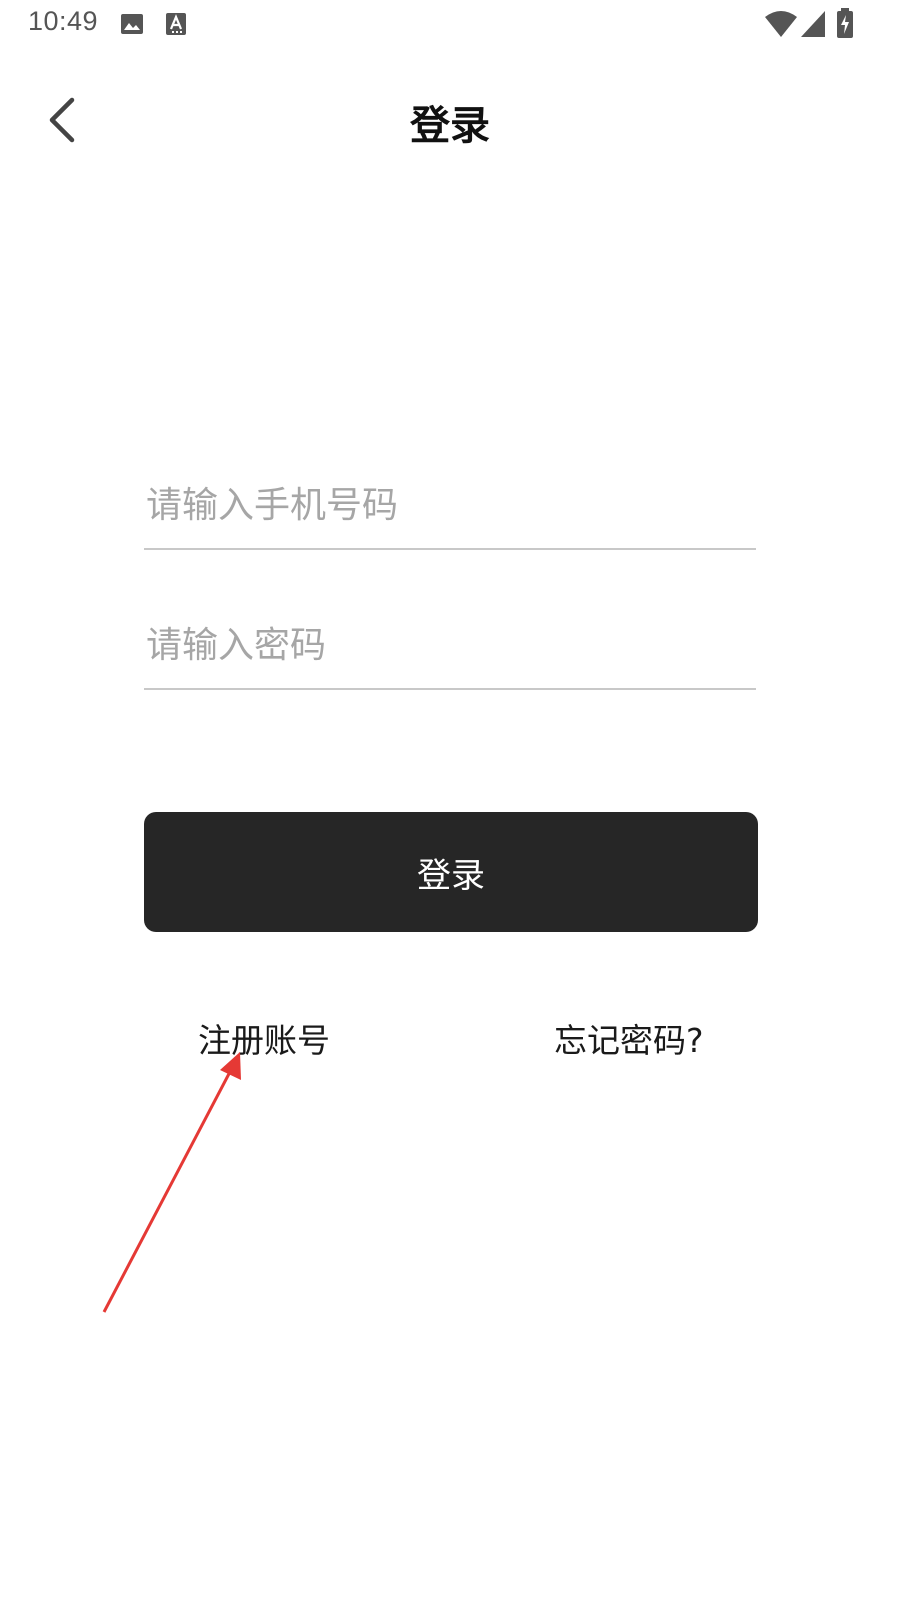  I want to click on login-button: 登录, so click(451, 872).